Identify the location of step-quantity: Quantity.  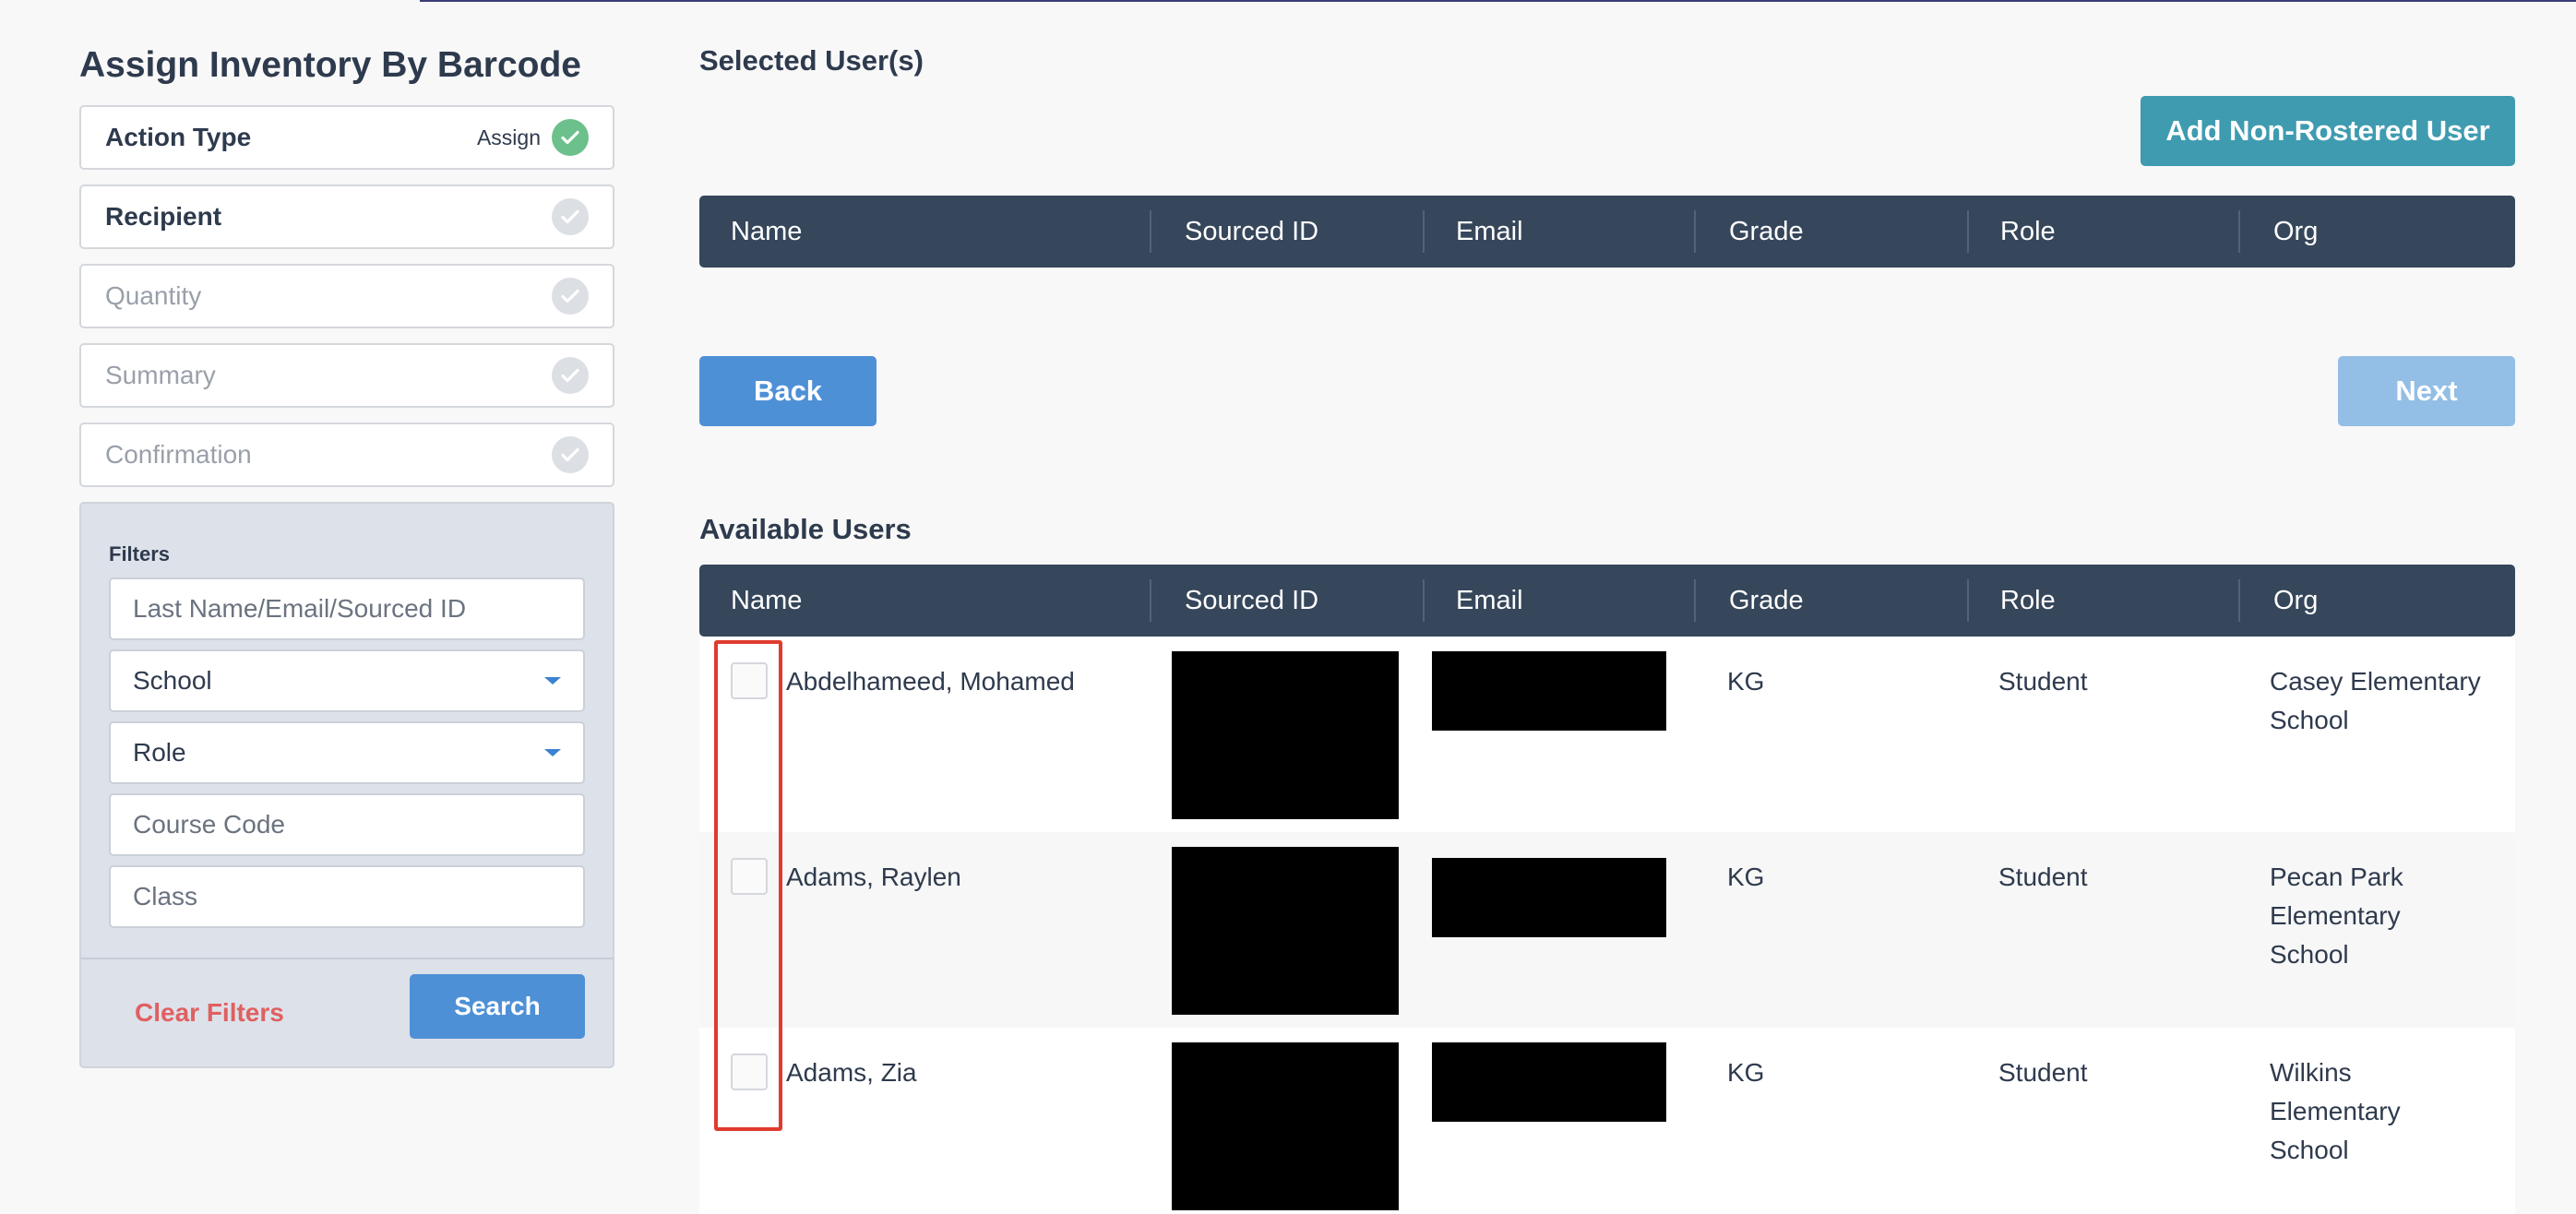
(346, 296).